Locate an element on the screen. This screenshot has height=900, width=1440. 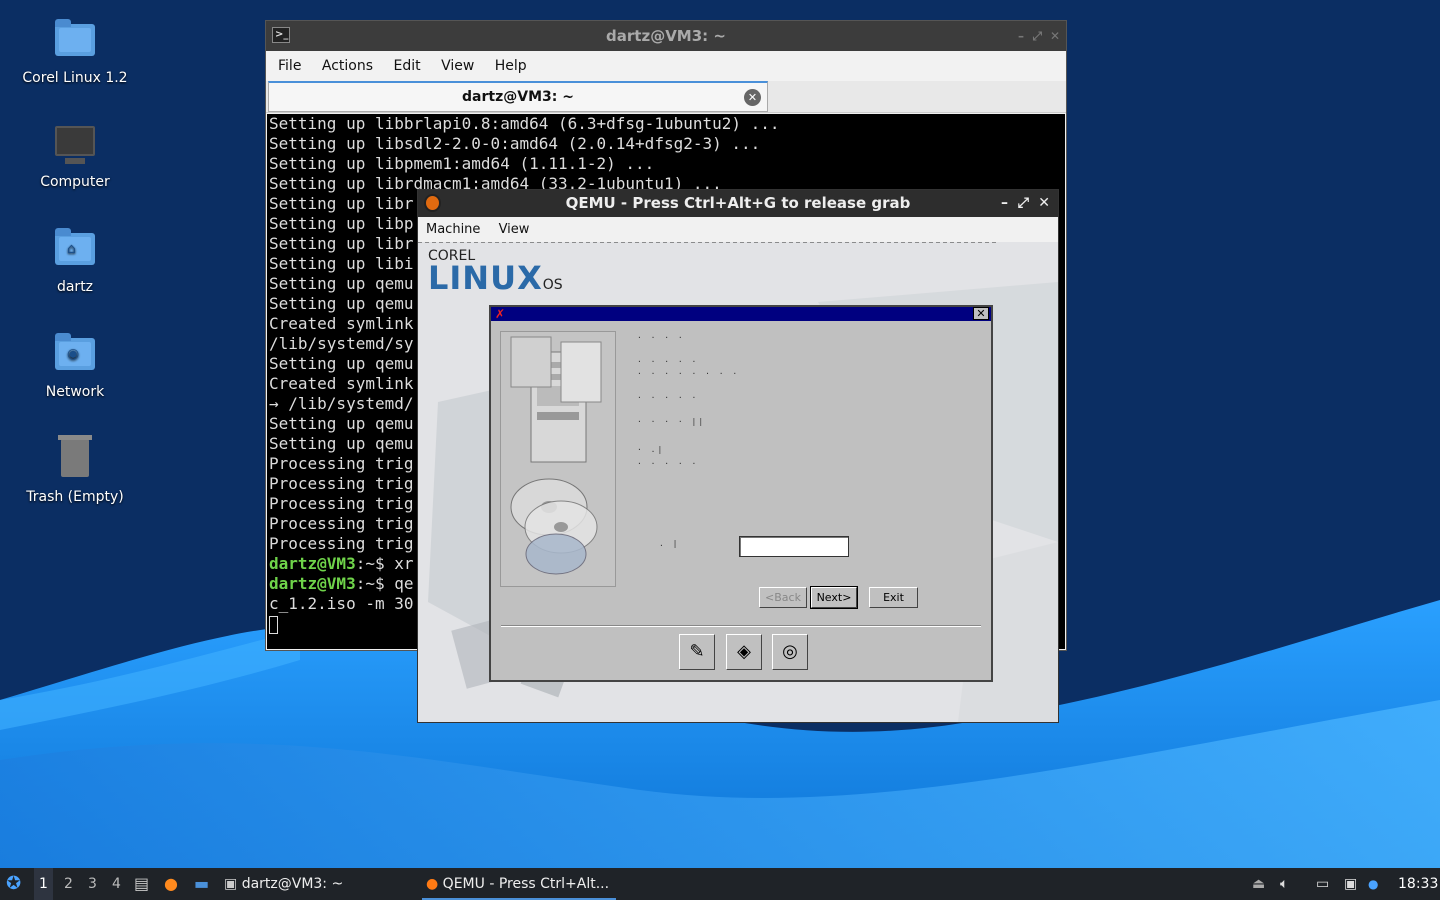
folder-icon is located at coordinates (75, 40).